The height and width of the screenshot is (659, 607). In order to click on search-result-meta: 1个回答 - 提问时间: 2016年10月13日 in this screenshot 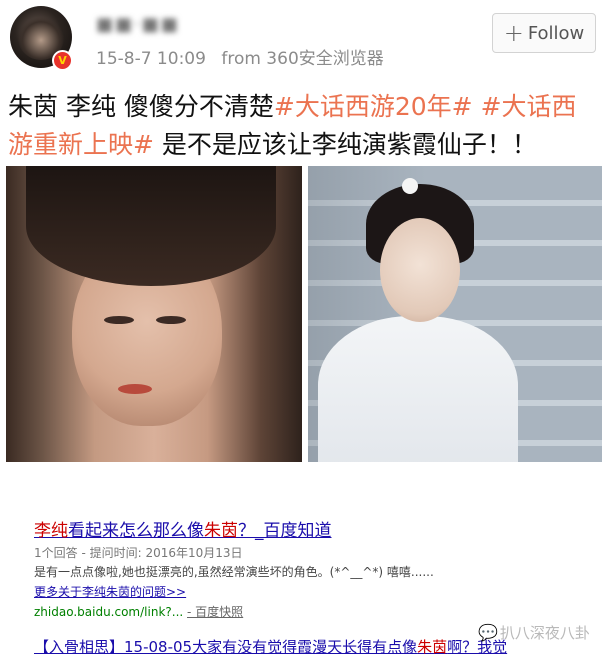, I will do `click(138, 553)`.